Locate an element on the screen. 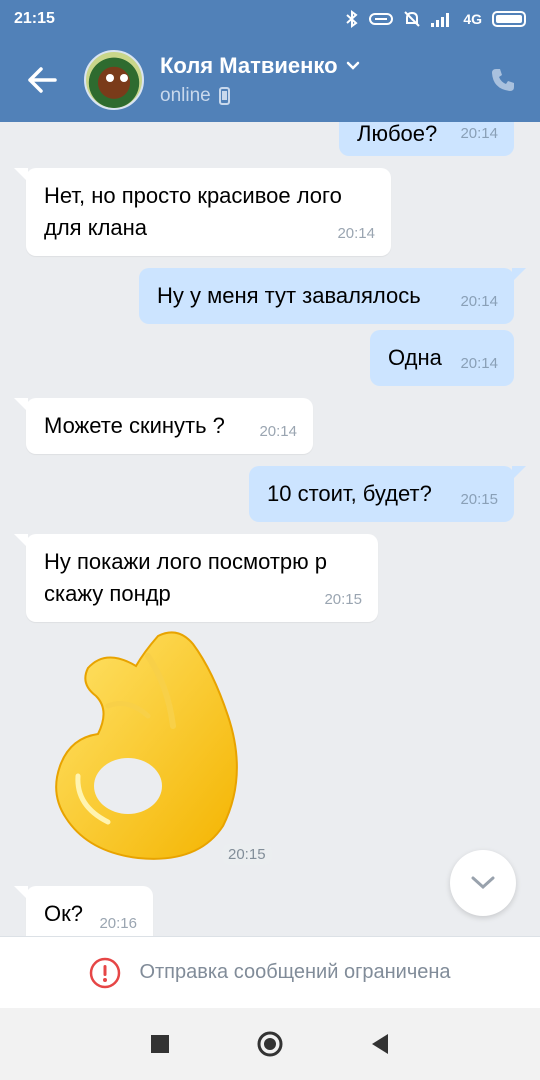  message-text: Одна is located at coordinates (415, 357).